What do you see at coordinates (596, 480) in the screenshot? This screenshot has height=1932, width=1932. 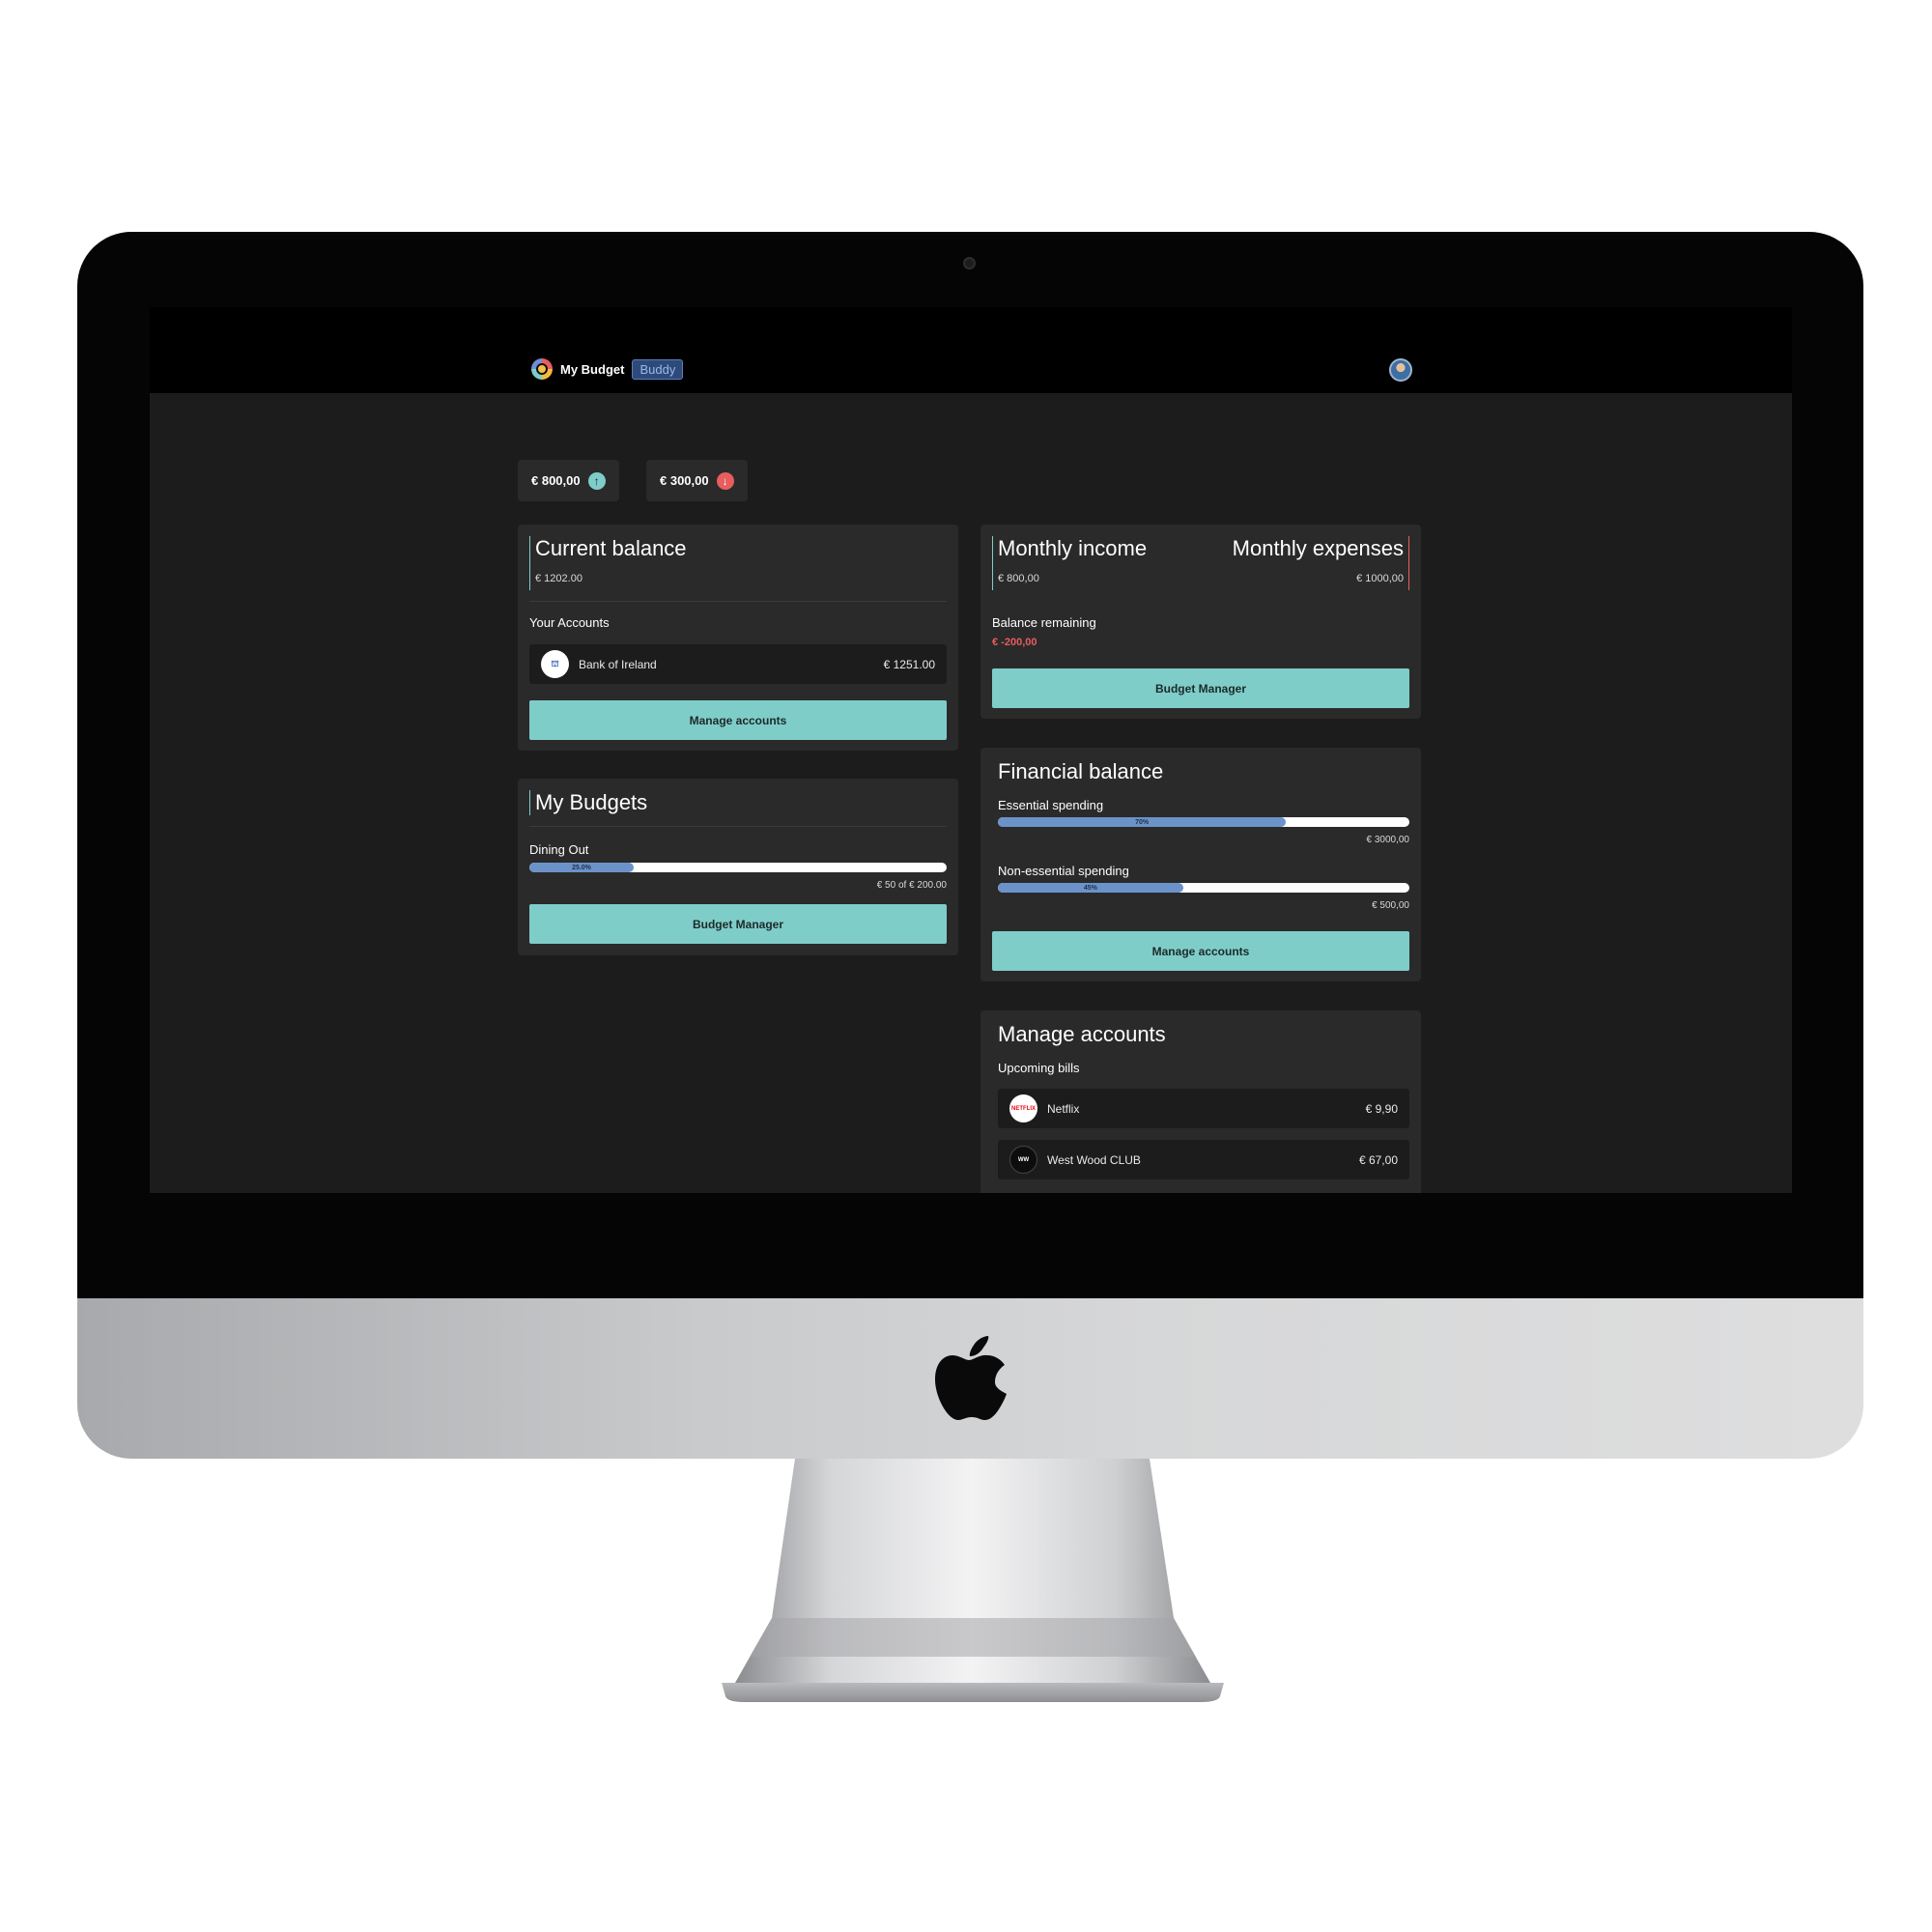 I see `arrow-up-icon: ↑` at bounding box center [596, 480].